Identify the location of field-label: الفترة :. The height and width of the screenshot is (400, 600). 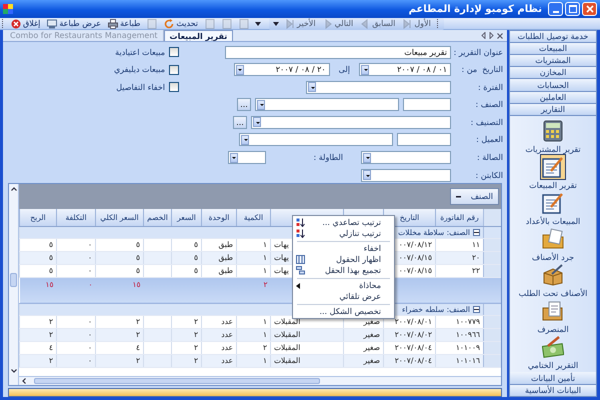
(490, 87).